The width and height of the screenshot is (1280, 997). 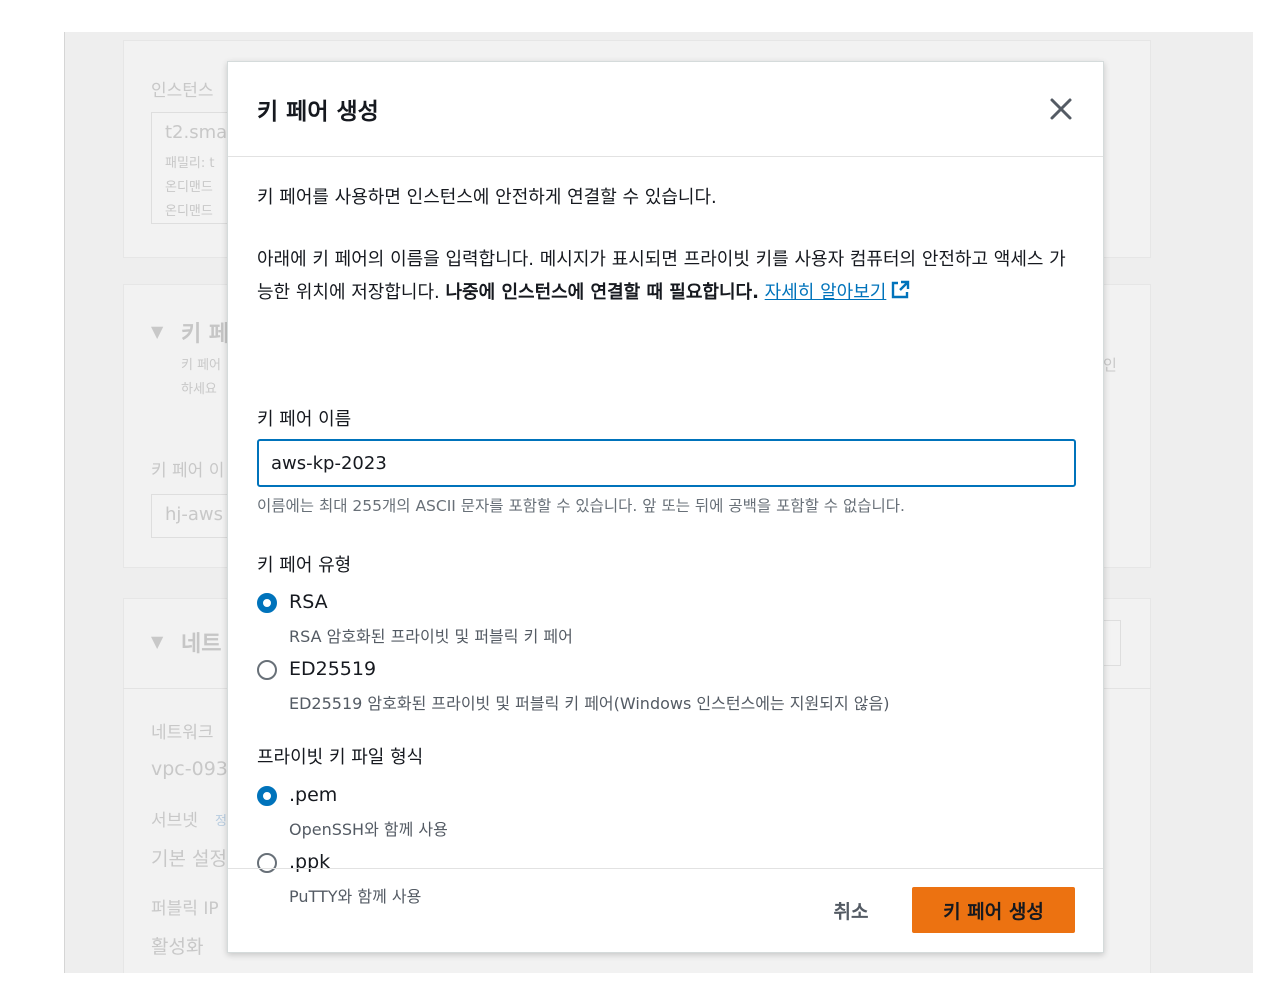 What do you see at coordinates (185, 909) in the screenshot?
I see `bg-public-ip-label: 퍼블릭 IP` at bounding box center [185, 909].